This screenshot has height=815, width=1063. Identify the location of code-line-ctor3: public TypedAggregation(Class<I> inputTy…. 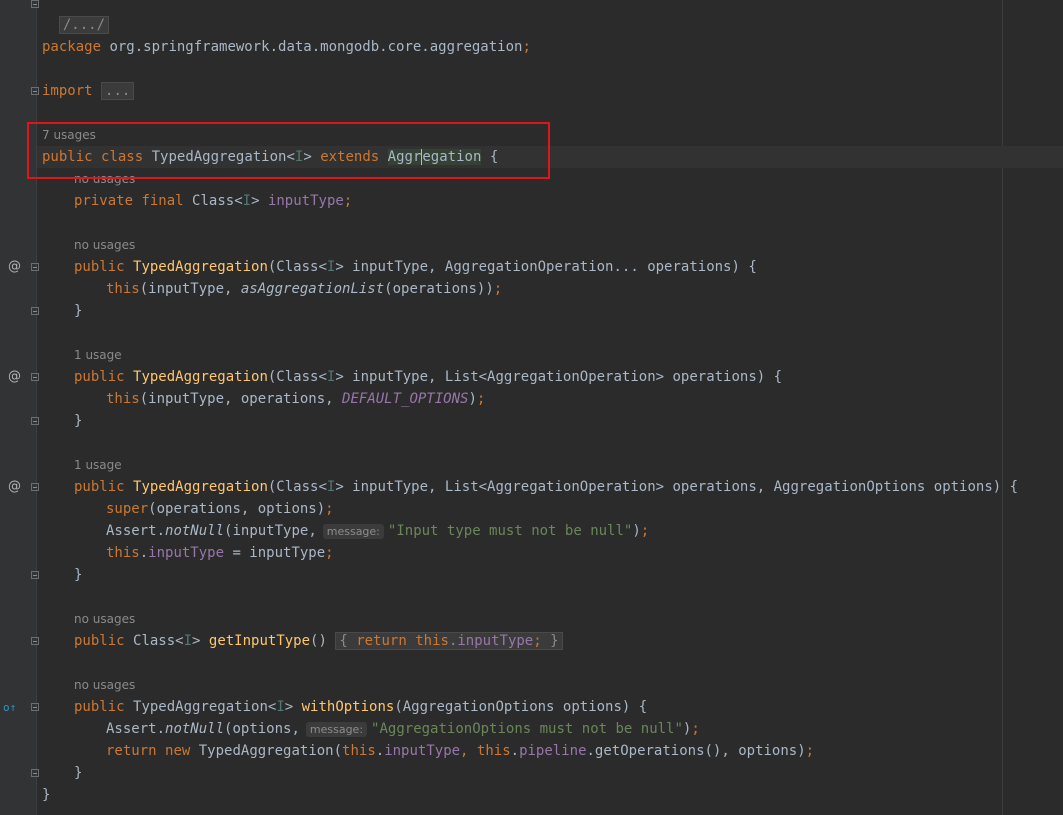
(546, 487).